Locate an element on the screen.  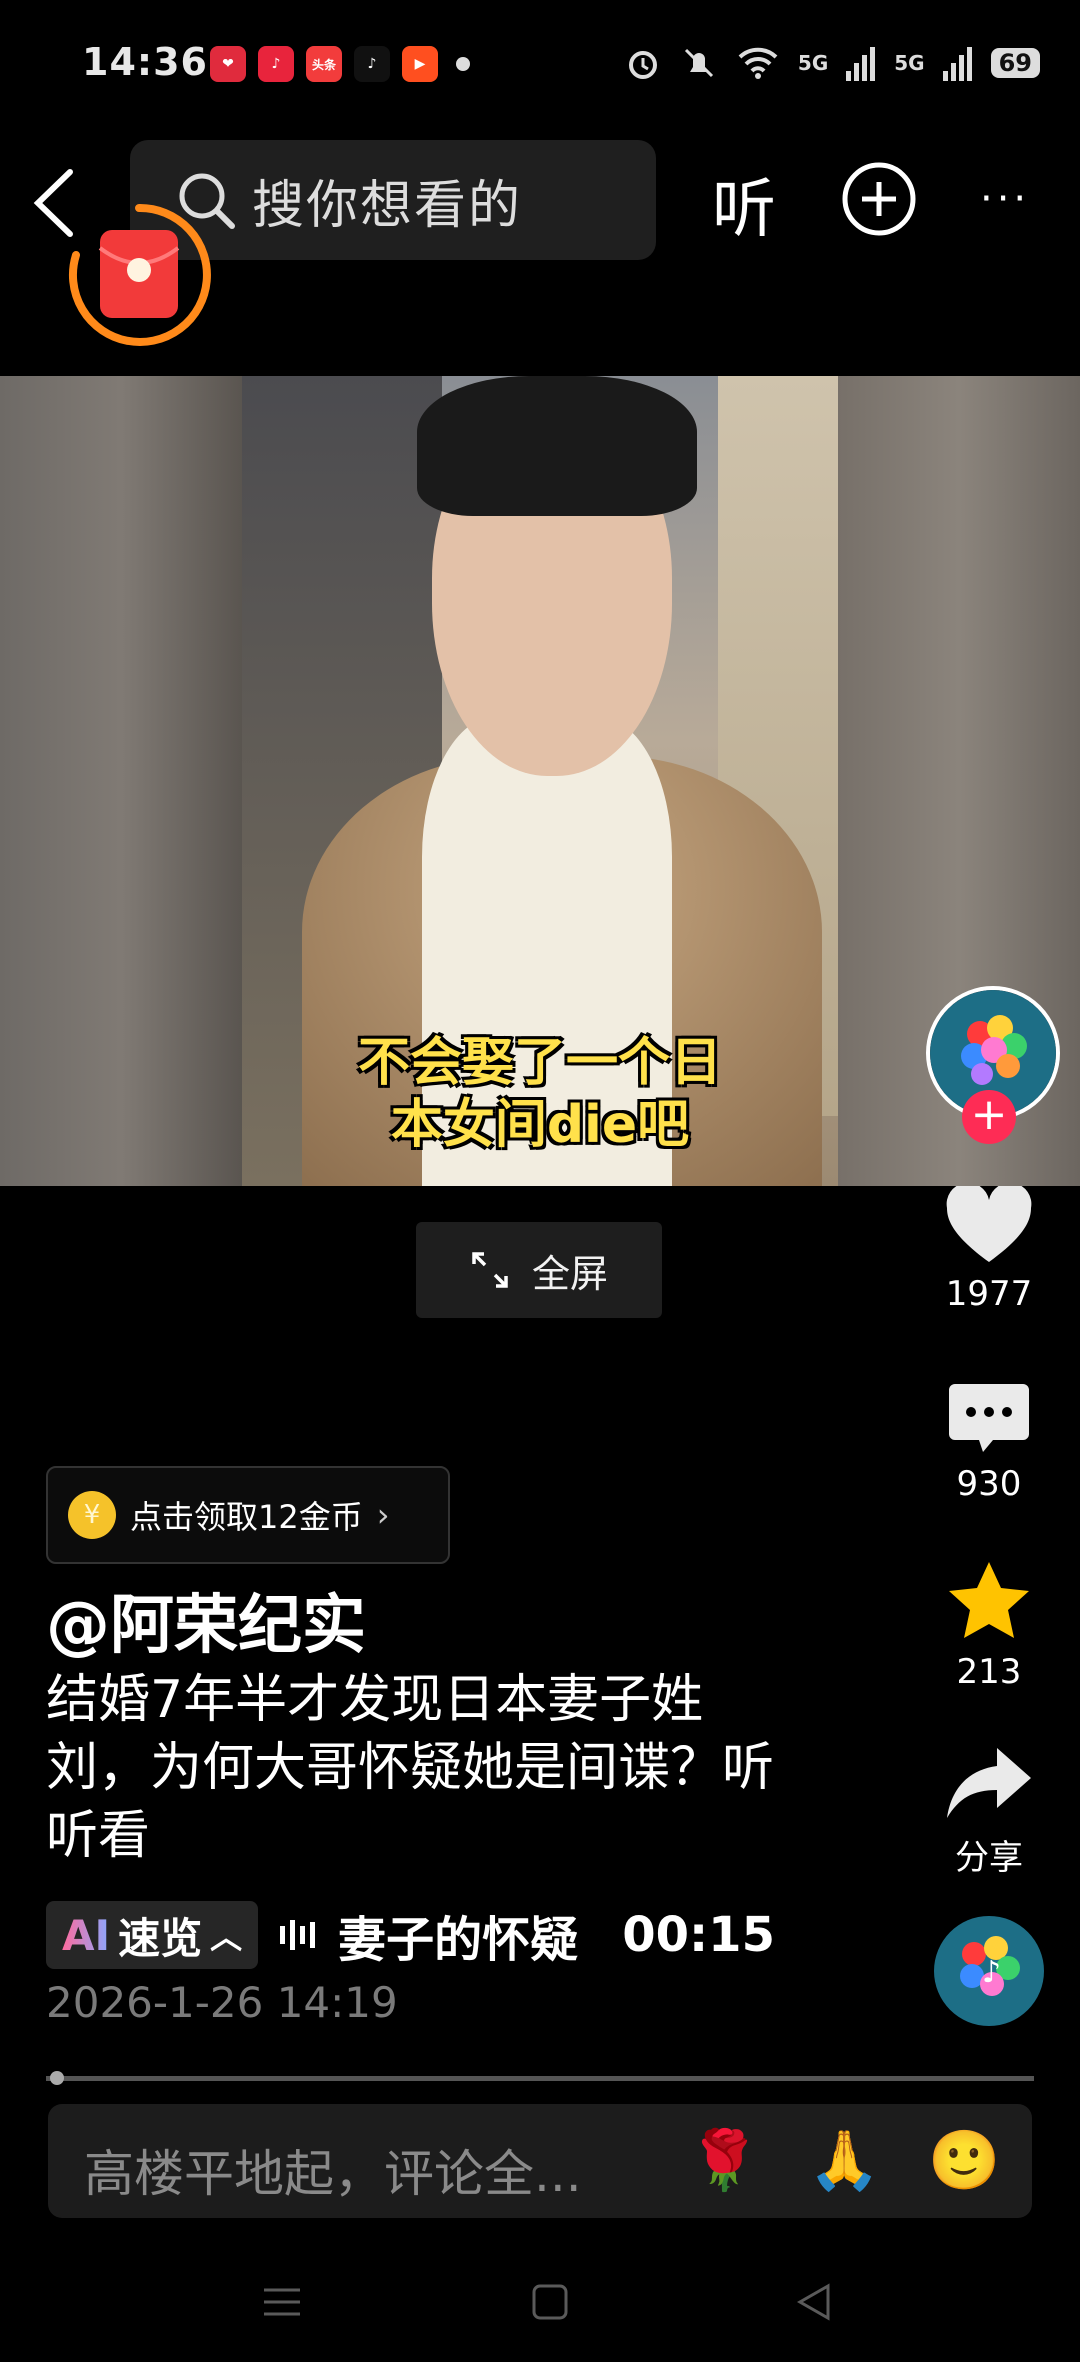
music-disc-icon: ♪ is located at coordinates (990, 1966).